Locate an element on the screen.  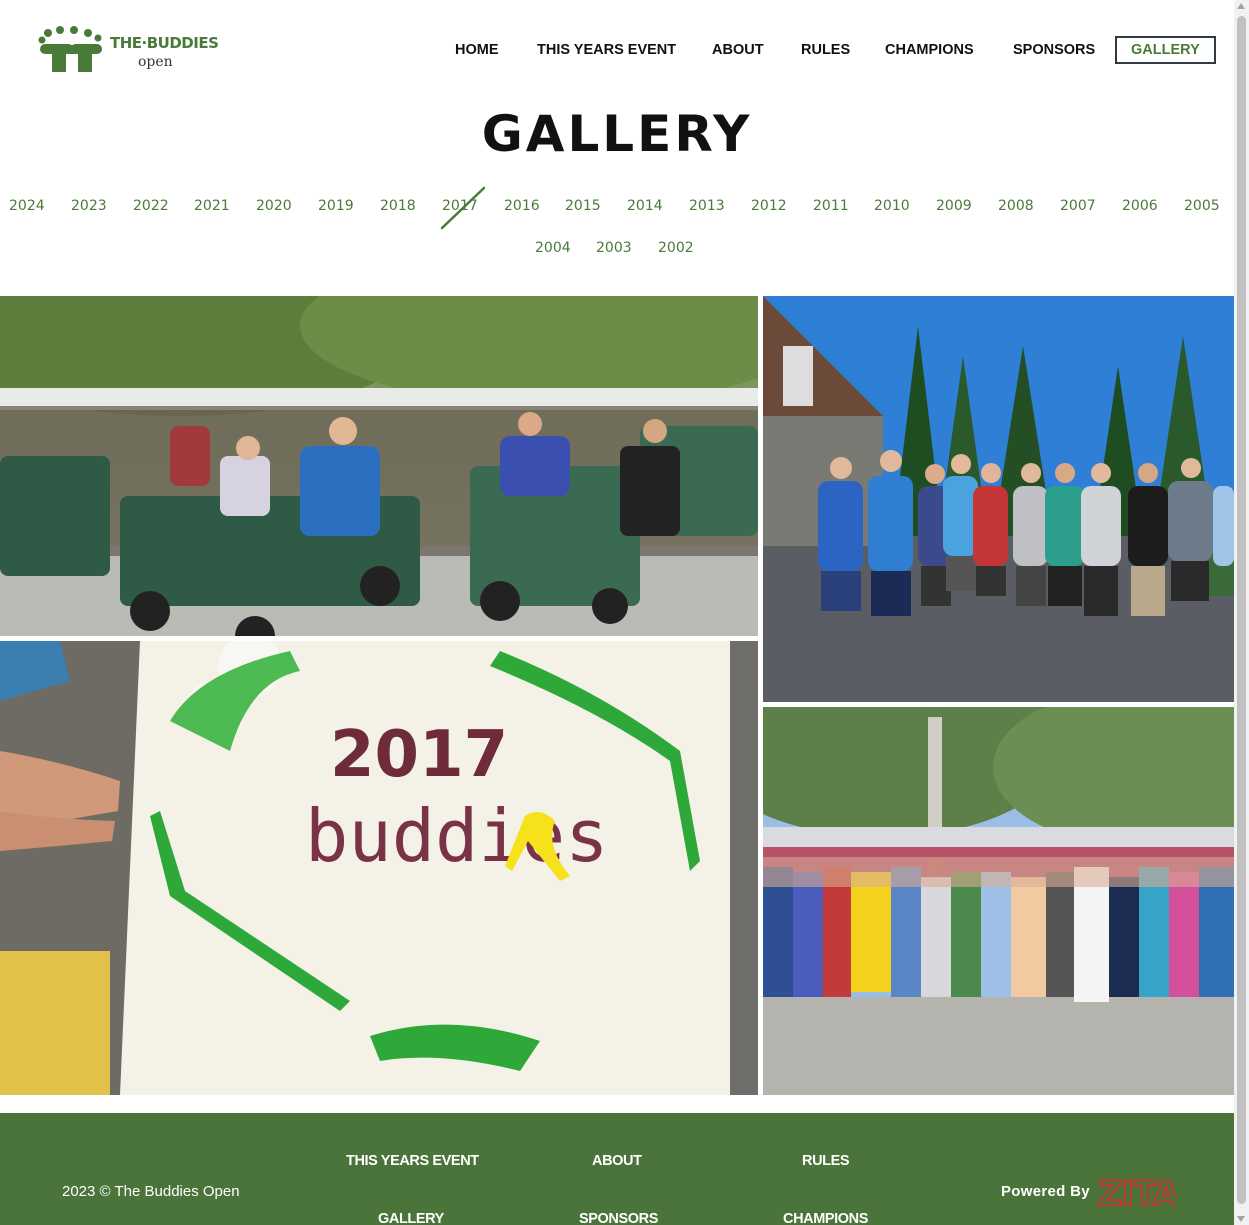
nav-home: HOME is located at coordinates (477, 50).